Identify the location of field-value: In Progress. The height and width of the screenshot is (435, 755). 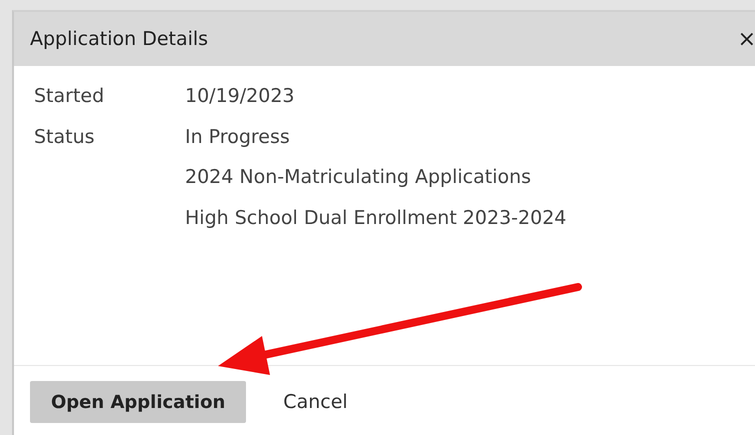
(237, 137).